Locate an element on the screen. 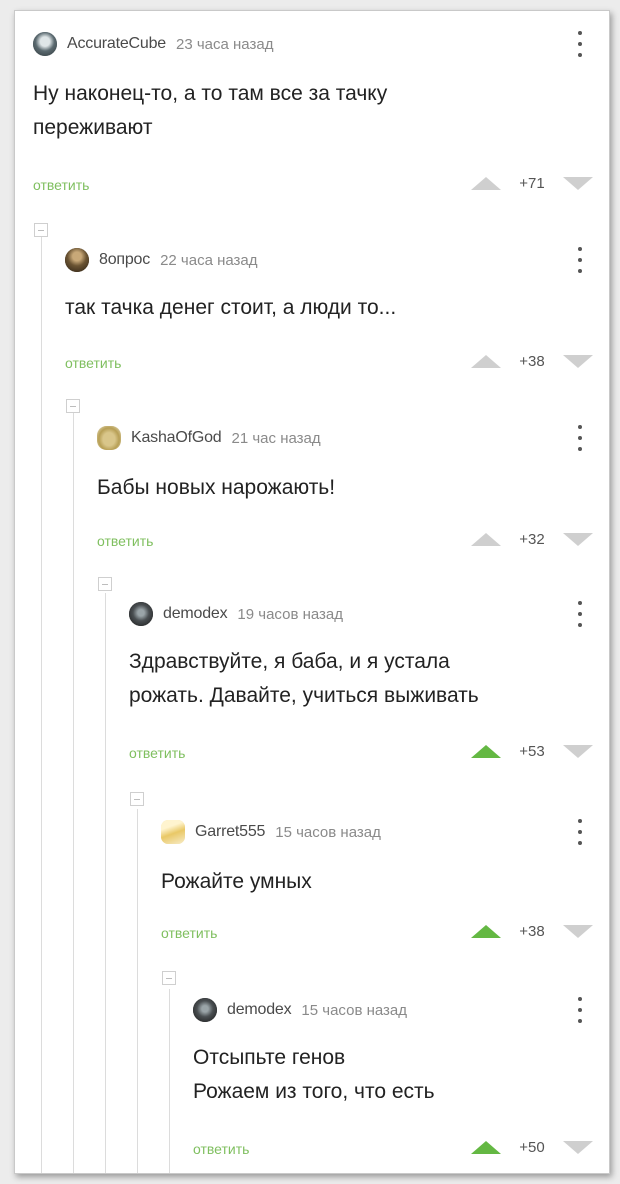 This screenshot has height=1184, width=620. comment-header: AccurateCube 23 часа назад is located at coordinates (153, 44).